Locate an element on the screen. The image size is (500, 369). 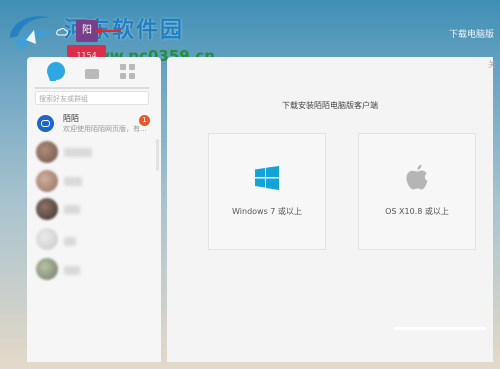
windows-download-card: Windows 7 或以上 is located at coordinates (267, 191).